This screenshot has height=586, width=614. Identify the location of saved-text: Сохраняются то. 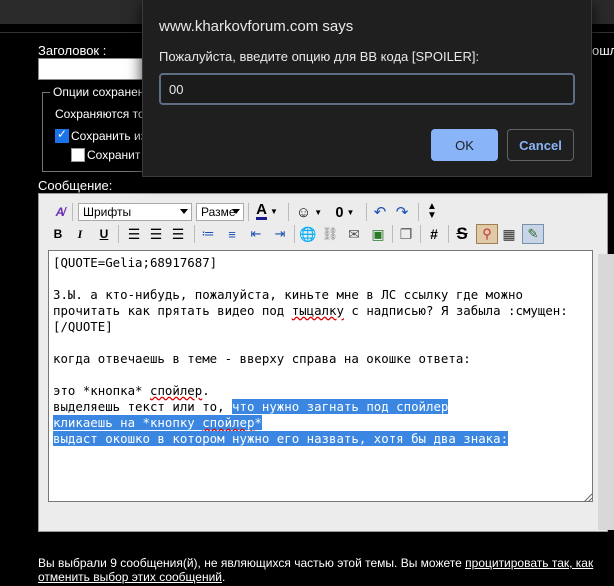
(100, 114).